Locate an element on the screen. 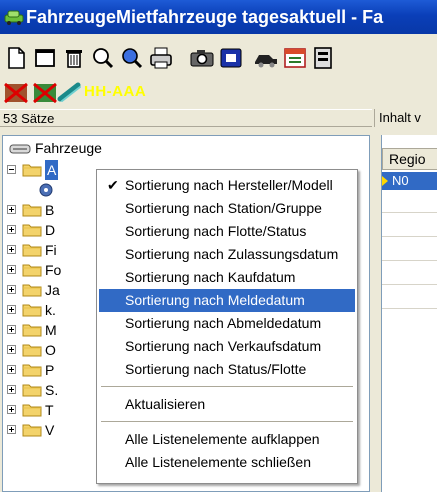  print-icon is located at coordinates (161, 58).